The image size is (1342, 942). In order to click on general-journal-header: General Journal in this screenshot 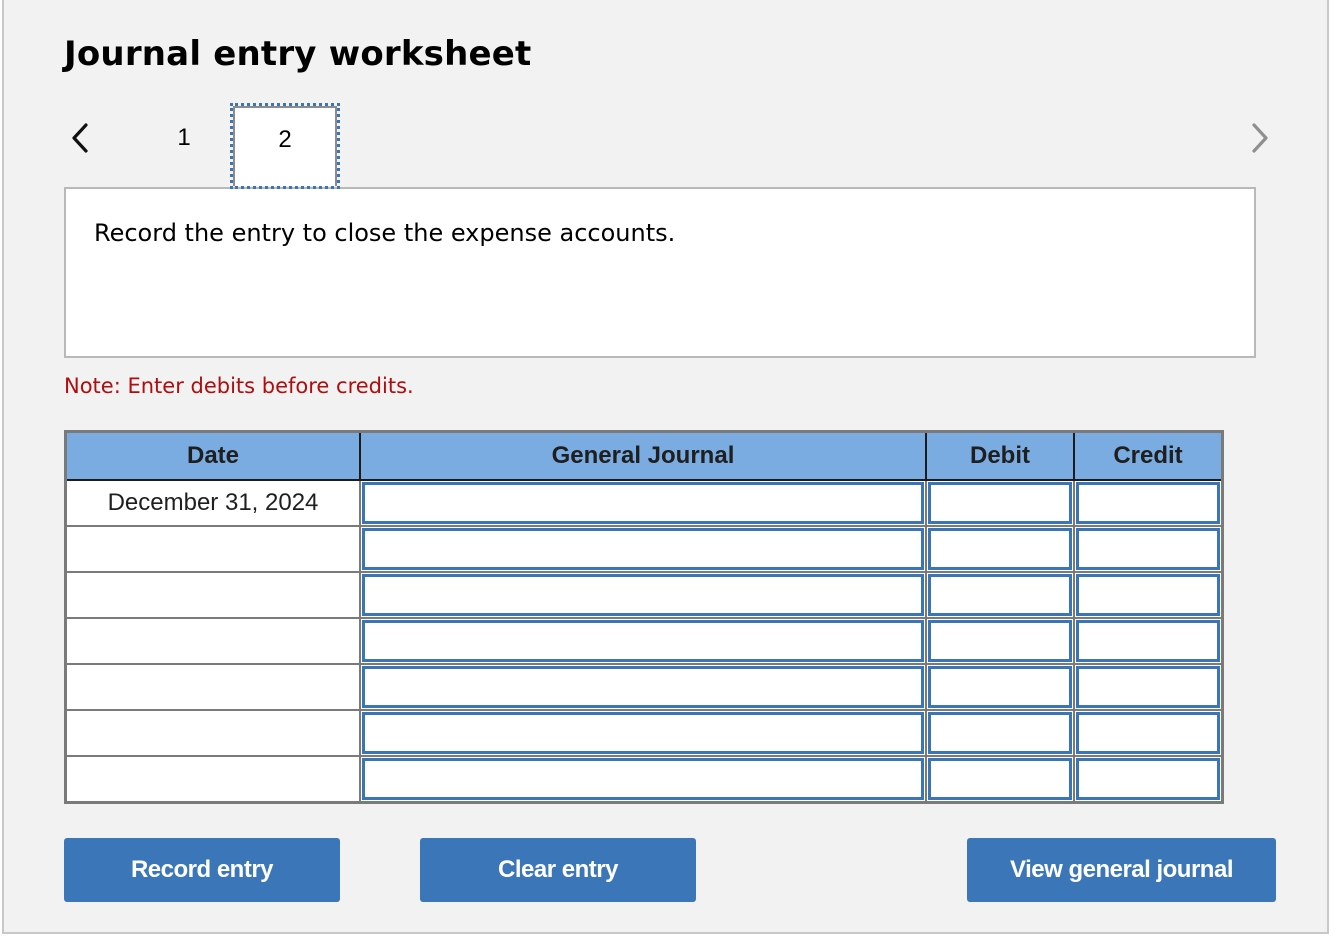, I will do `click(643, 455)`.